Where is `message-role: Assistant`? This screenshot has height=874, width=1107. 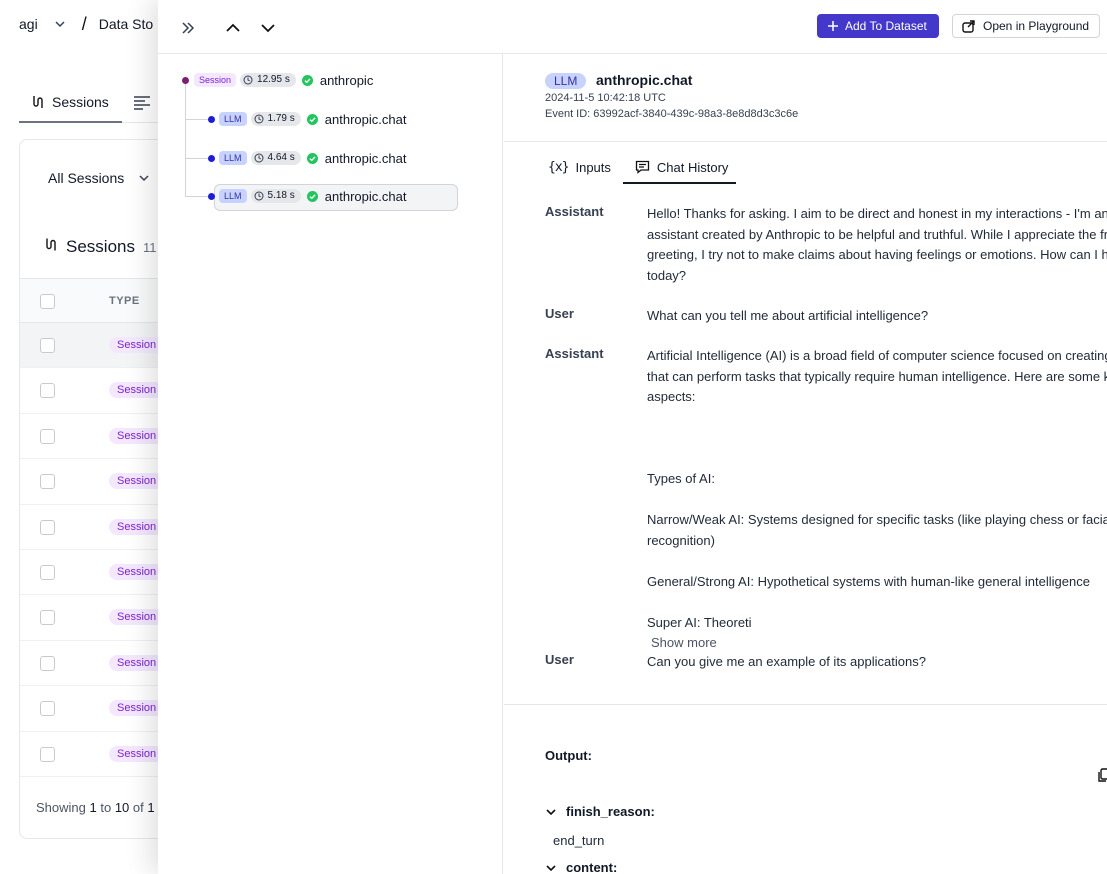 message-role: Assistant is located at coordinates (574, 211).